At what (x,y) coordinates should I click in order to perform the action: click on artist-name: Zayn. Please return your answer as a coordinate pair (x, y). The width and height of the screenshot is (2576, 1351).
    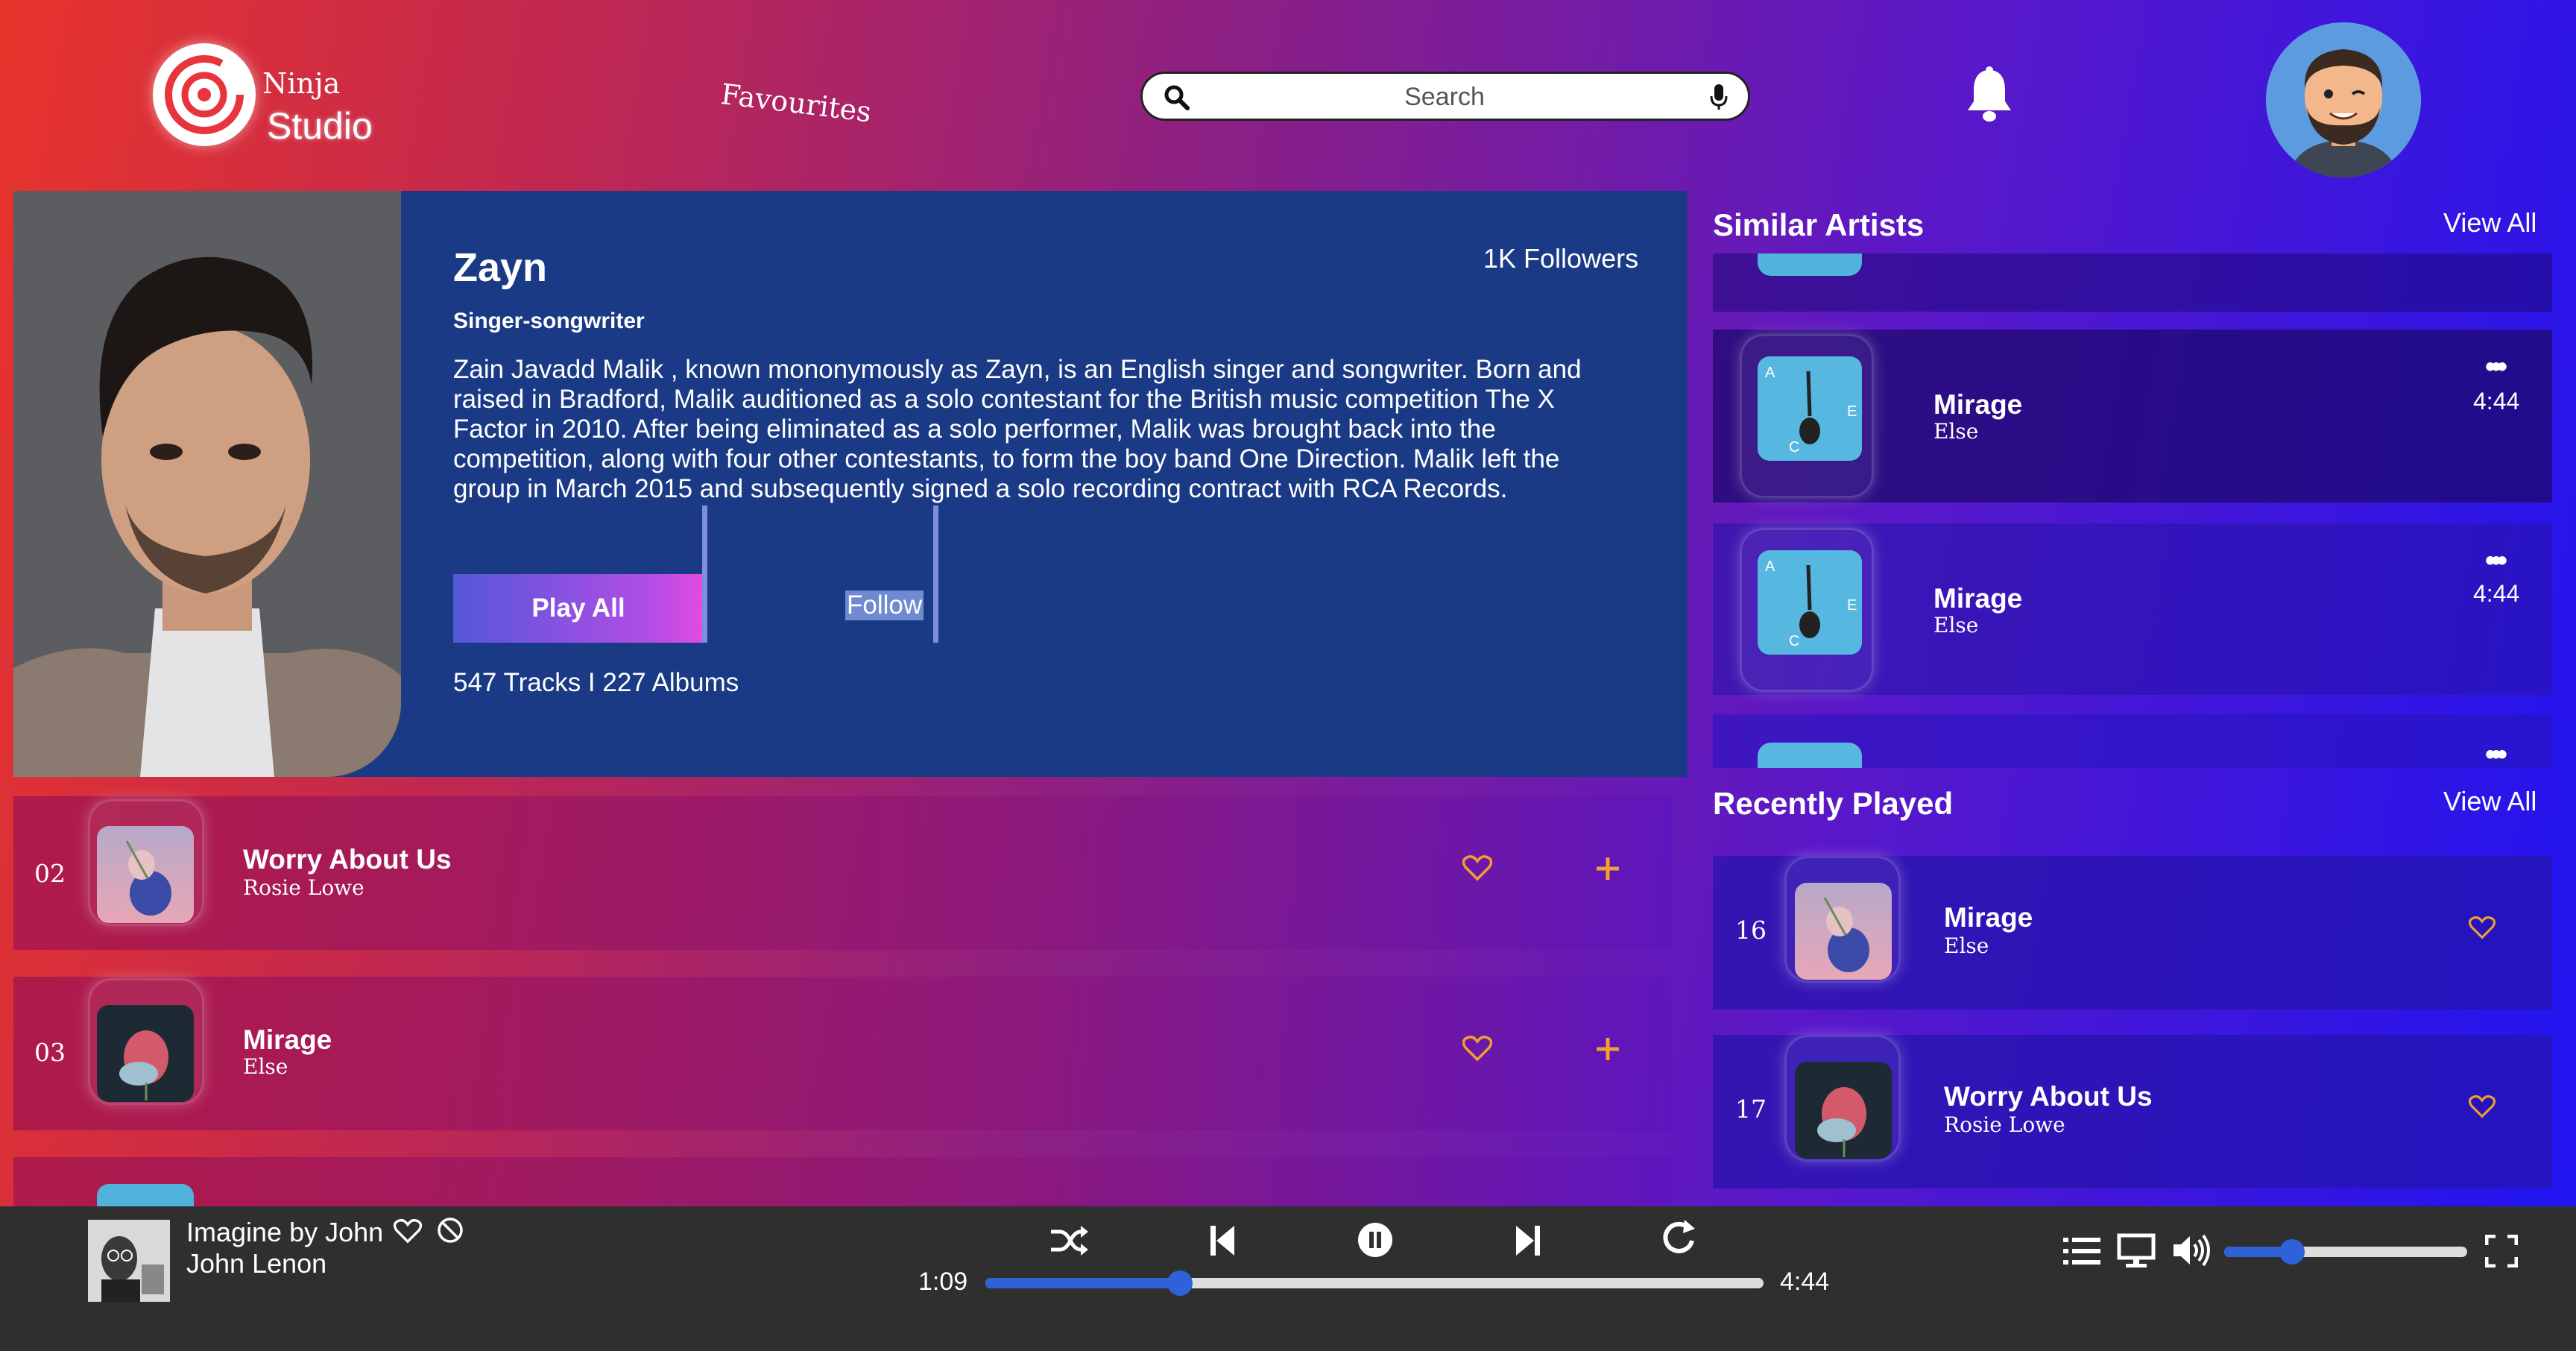
    Looking at the image, I should click on (500, 267).